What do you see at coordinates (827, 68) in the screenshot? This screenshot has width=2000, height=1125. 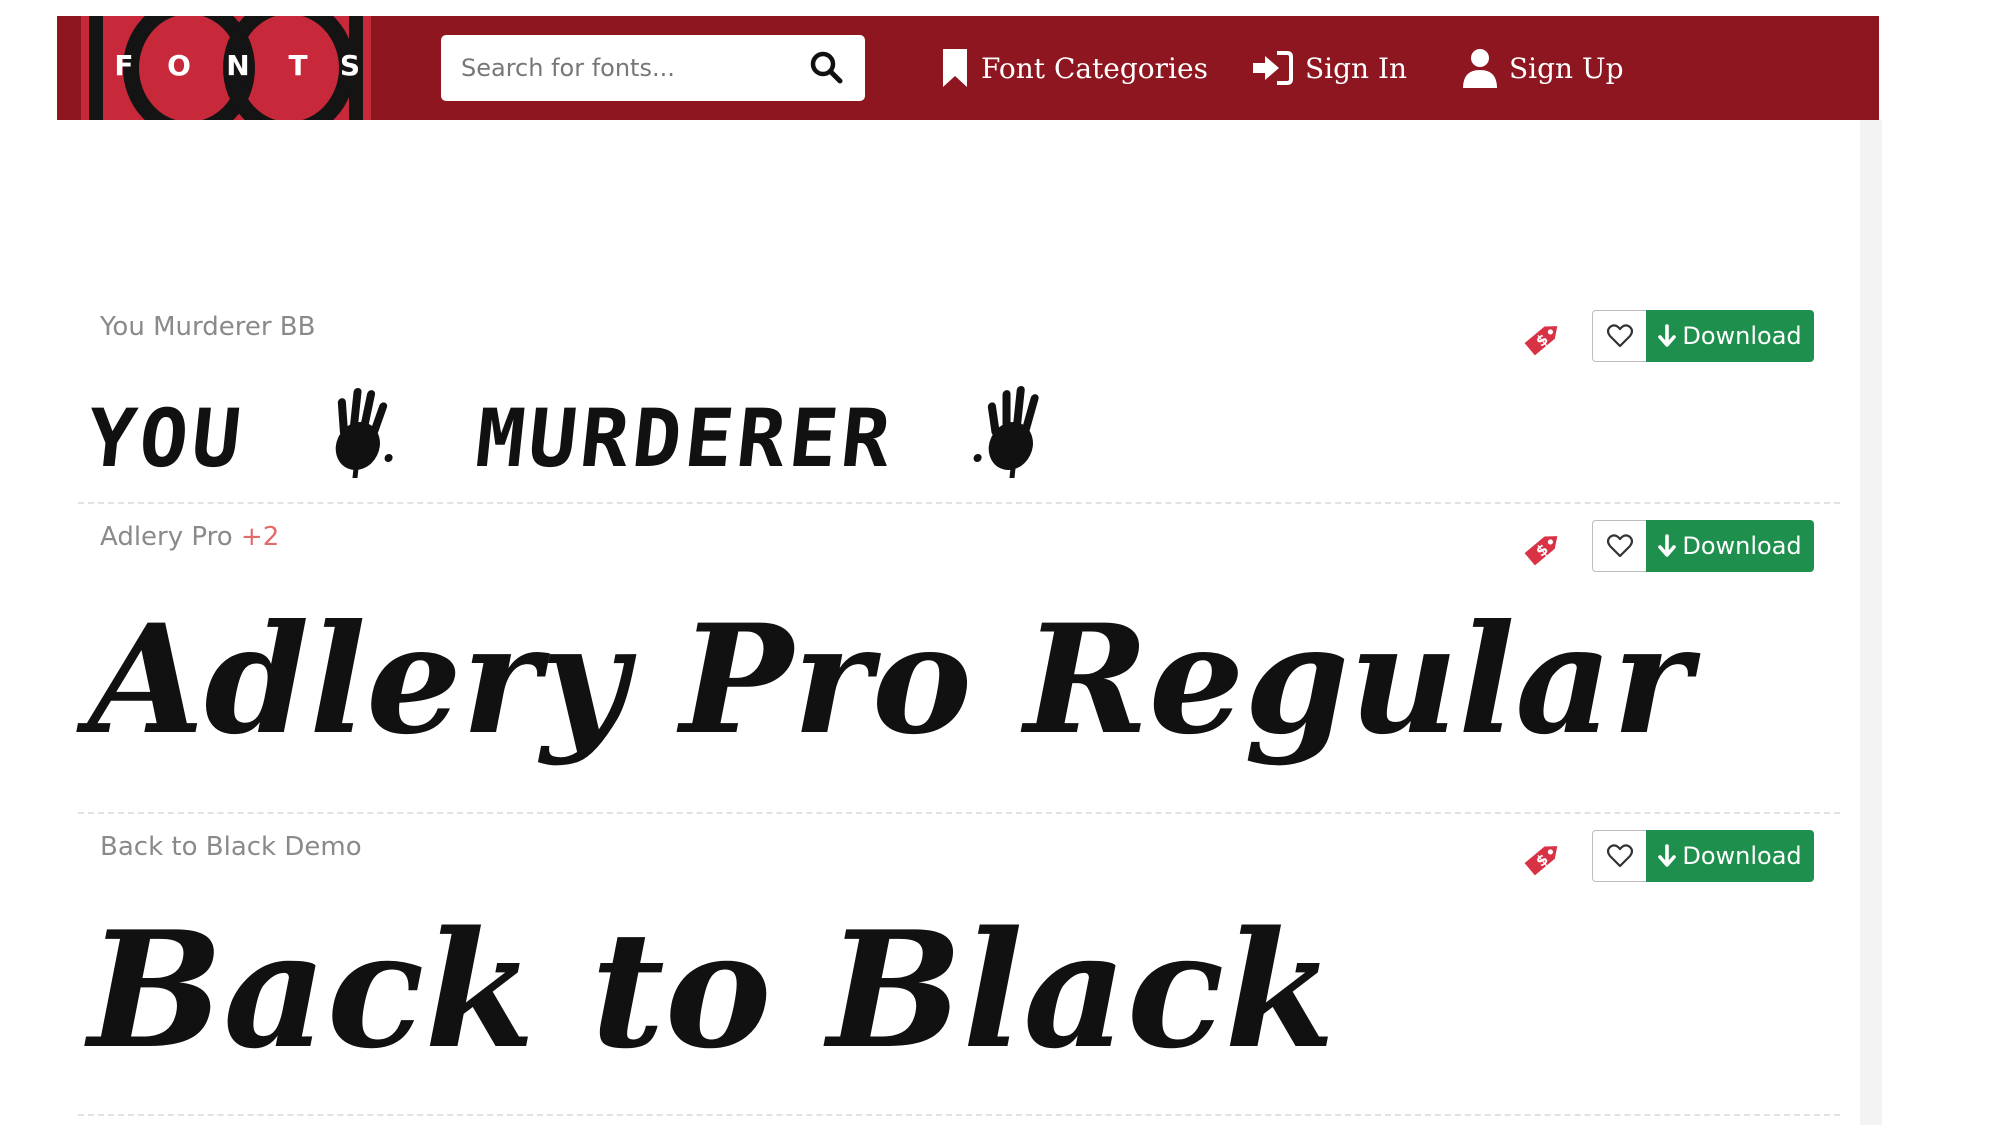 I see `search-icon` at bounding box center [827, 68].